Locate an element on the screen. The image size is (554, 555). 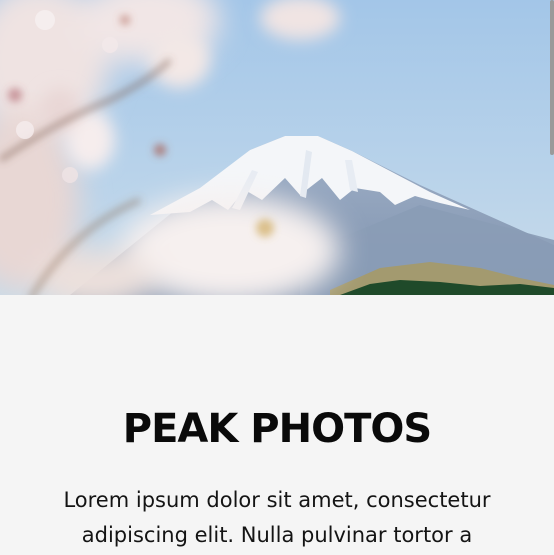
scrollbar-thumb is located at coordinates (552, 77).